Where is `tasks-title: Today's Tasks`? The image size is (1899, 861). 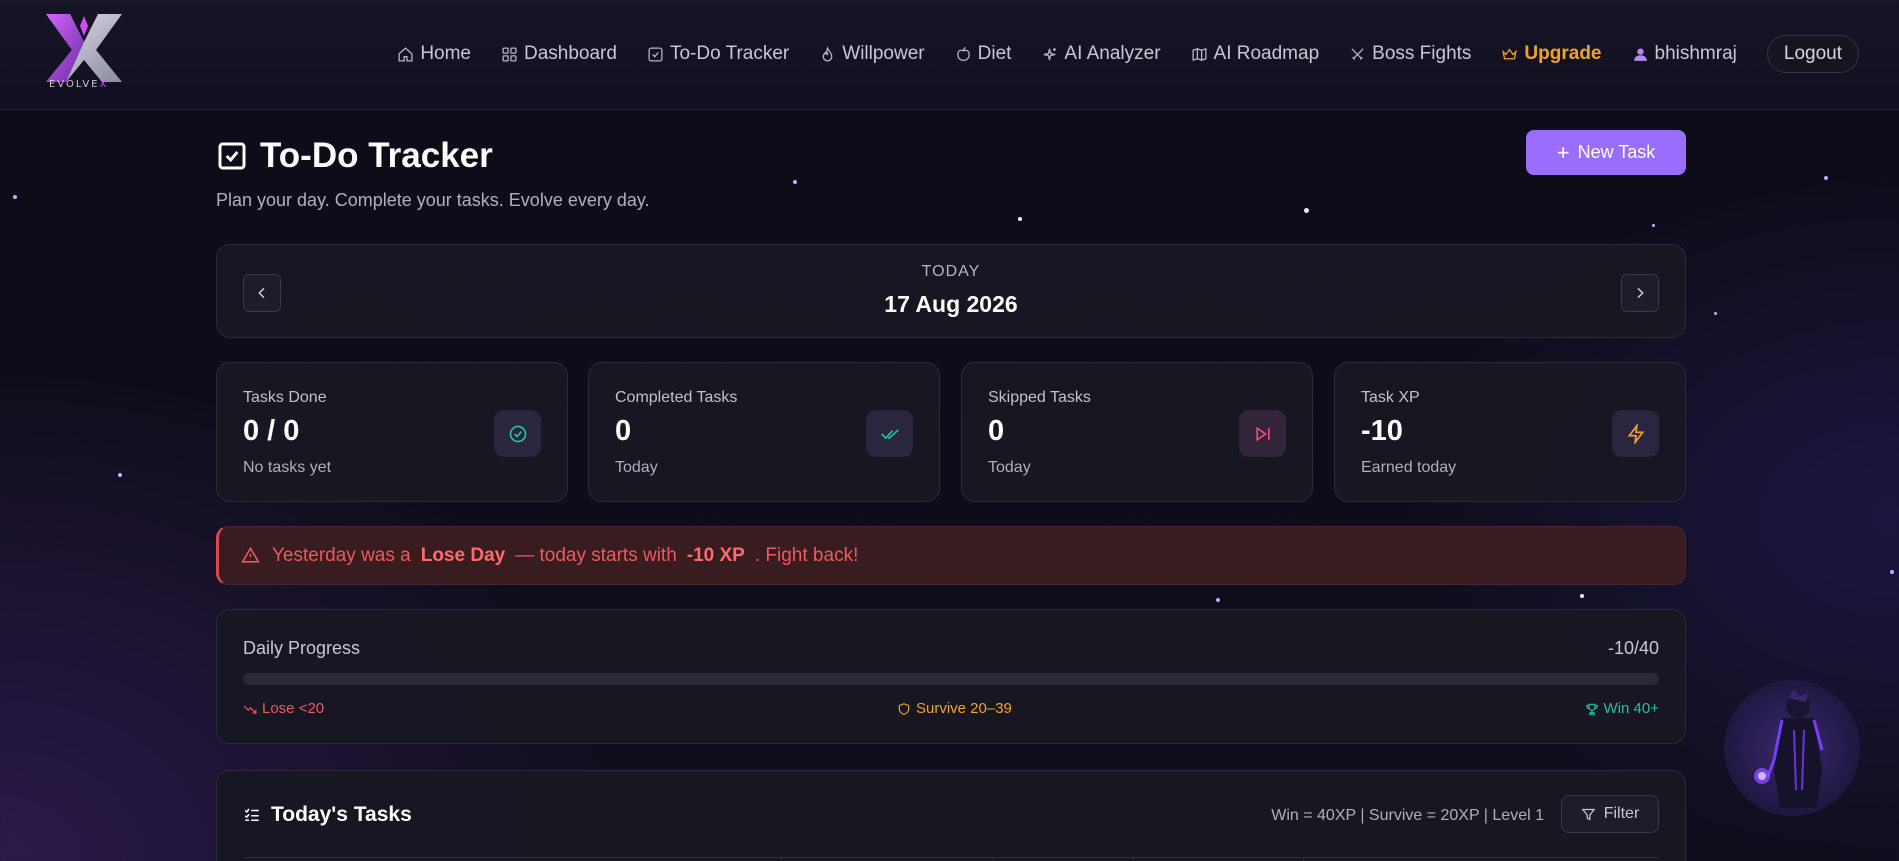
tasks-title: Today's Tasks is located at coordinates (327, 815).